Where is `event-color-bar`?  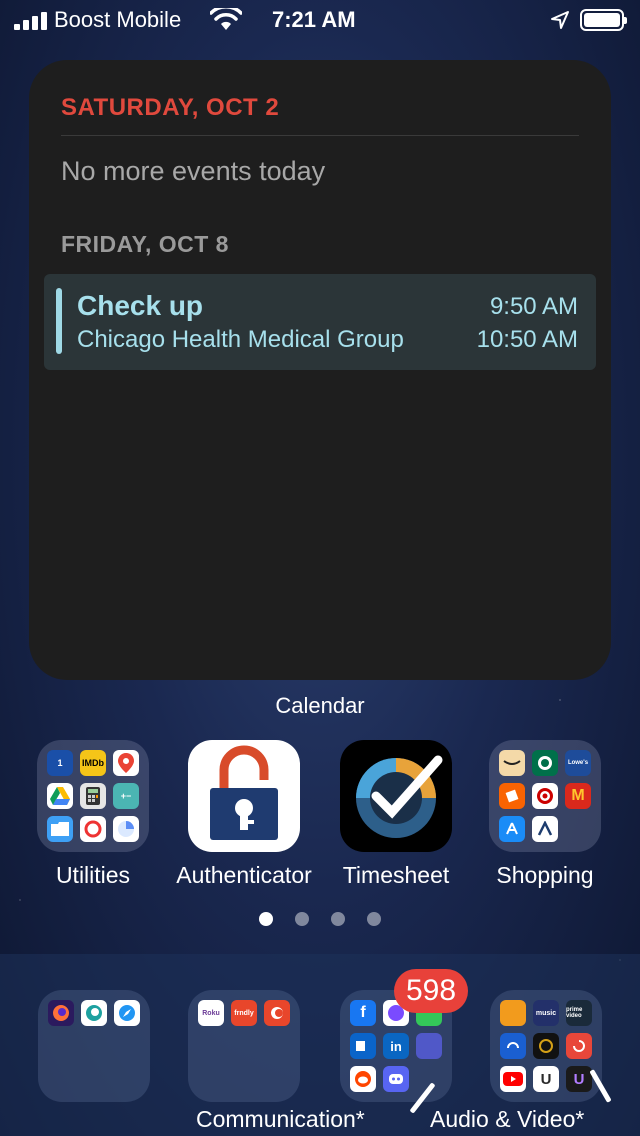
event-color-bar is located at coordinates (59, 321).